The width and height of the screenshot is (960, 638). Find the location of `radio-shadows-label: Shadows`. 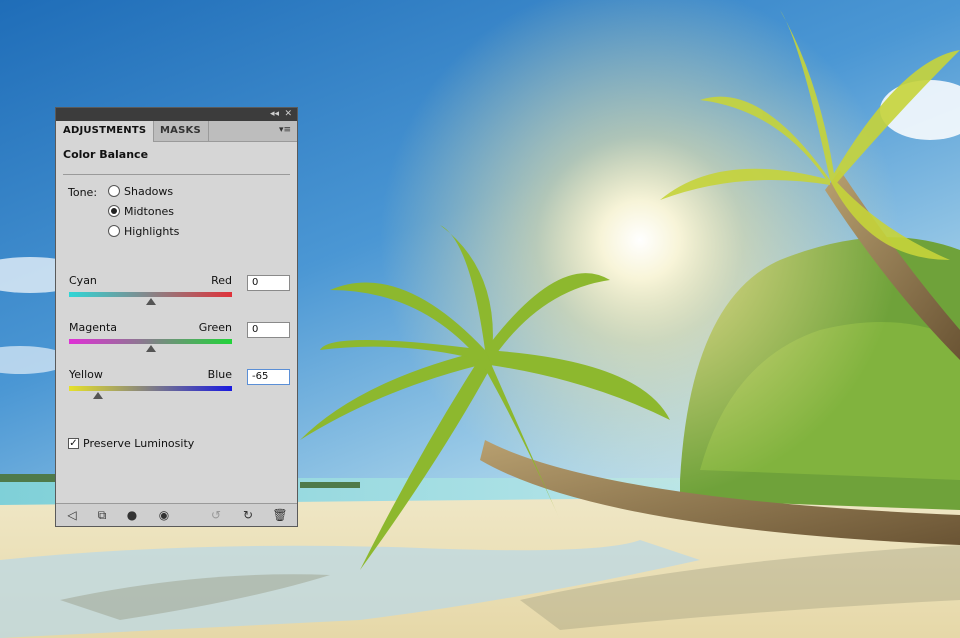

radio-shadows-label: Shadows is located at coordinates (149, 191).